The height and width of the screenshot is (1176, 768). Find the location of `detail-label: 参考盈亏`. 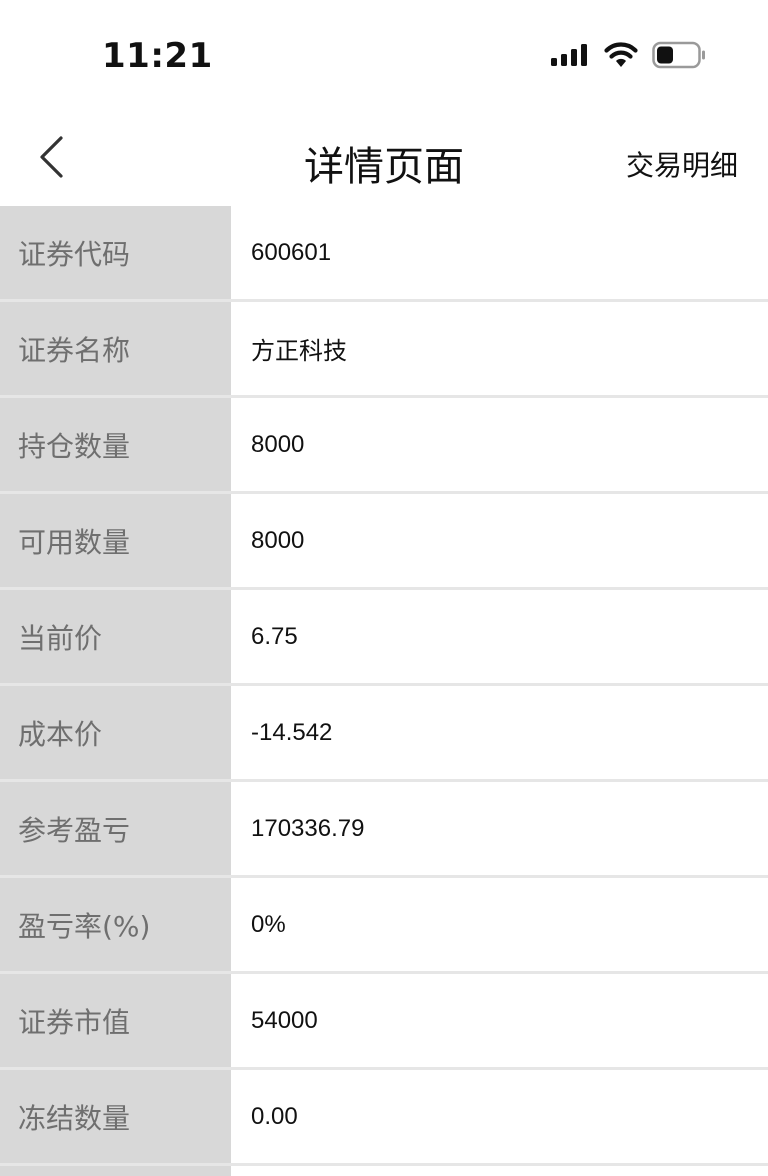

detail-label: 参考盈亏 is located at coordinates (115, 828).